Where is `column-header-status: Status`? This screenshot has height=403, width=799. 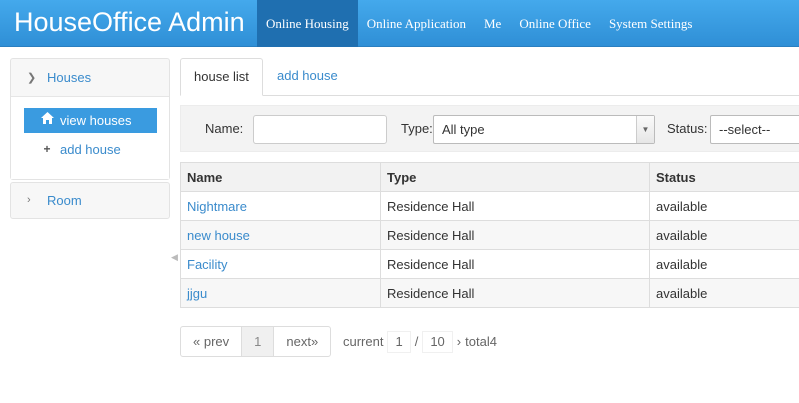 column-header-status: Status is located at coordinates (724, 177).